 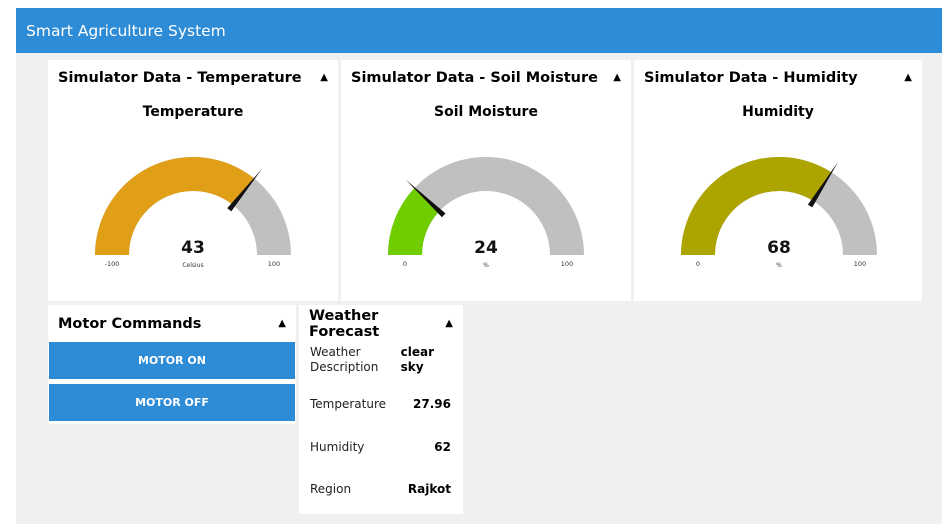 I want to click on temperature-row: Temperature 27.96, so click(x=381, y=404).